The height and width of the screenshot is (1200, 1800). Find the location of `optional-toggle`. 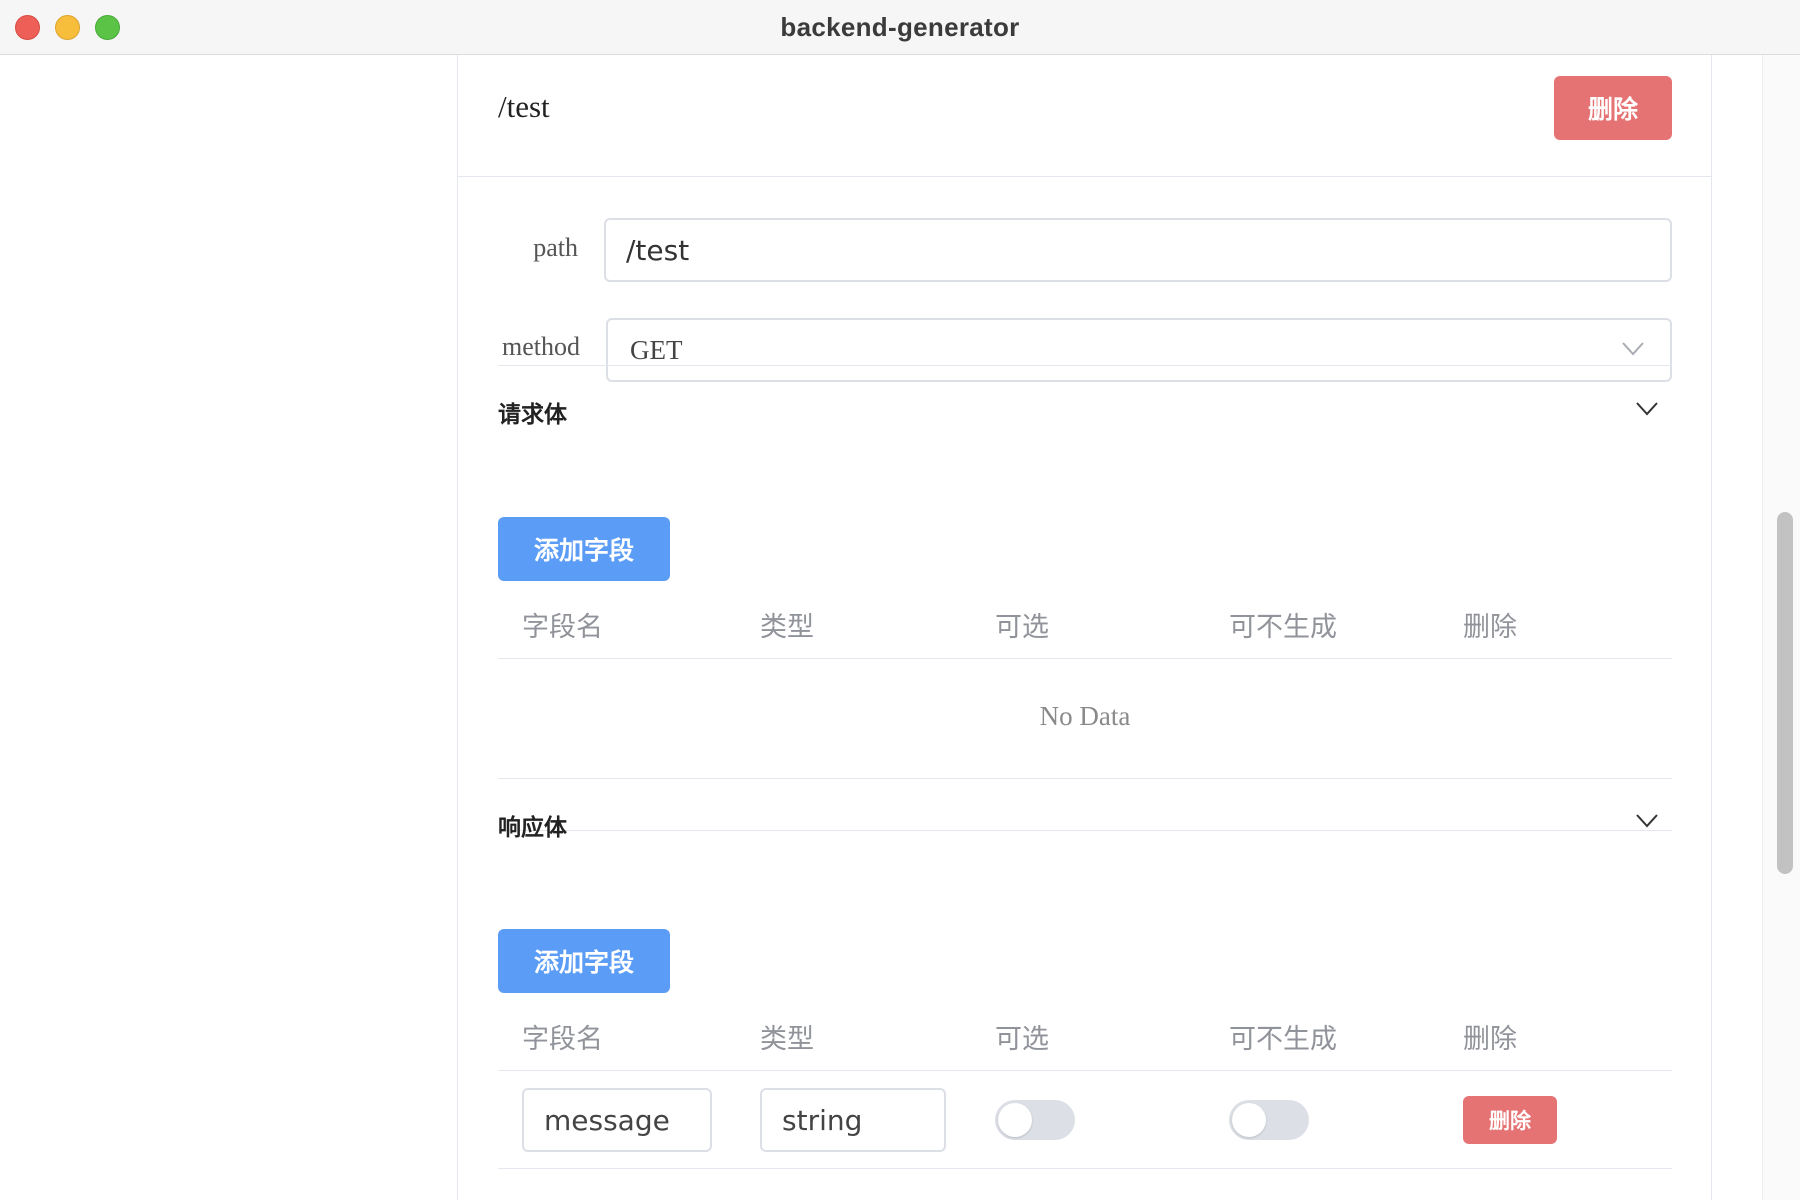

optional-toggle is located at coordinates (1035, 1120).